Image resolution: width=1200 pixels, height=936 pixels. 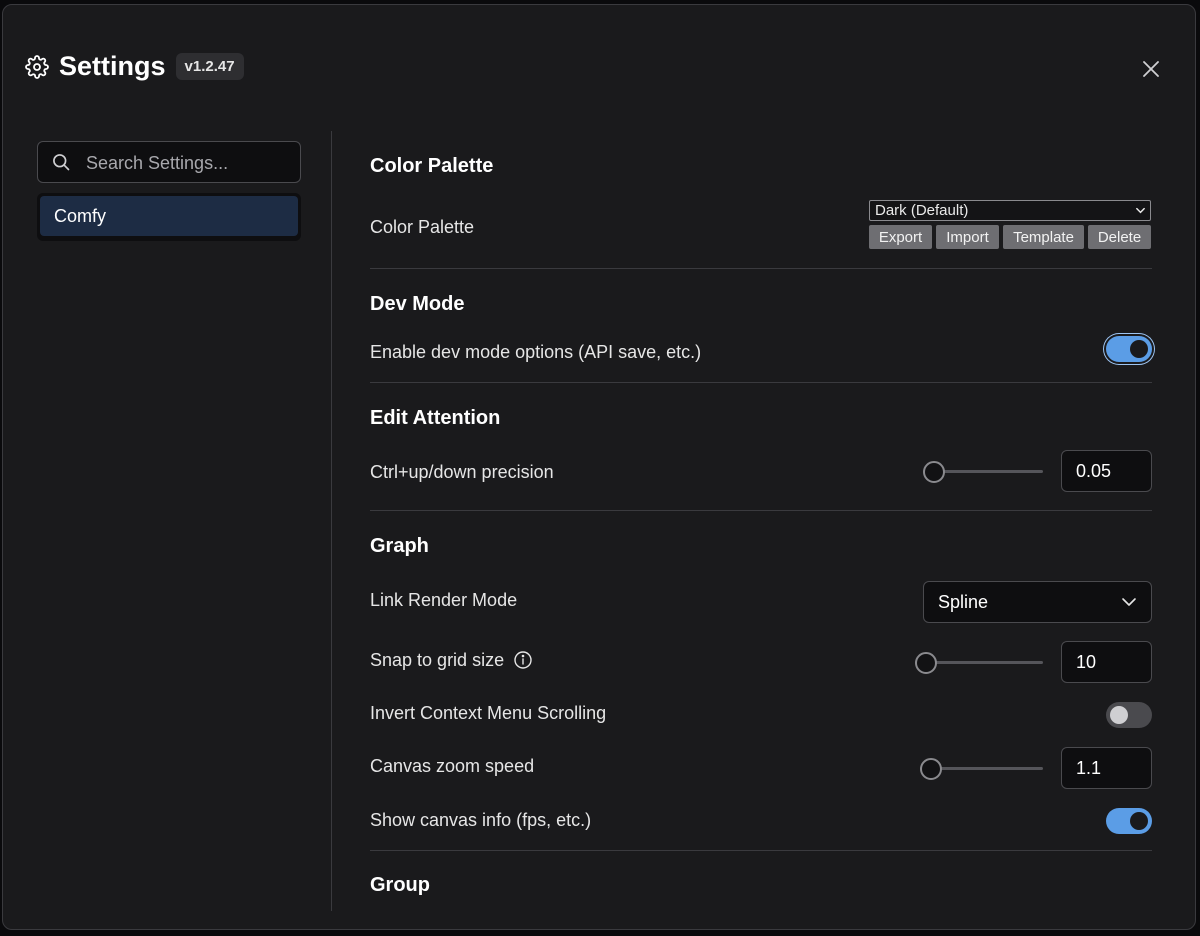 I want to click on color-palette-label: Color Palette, so click(x=422, y=227).